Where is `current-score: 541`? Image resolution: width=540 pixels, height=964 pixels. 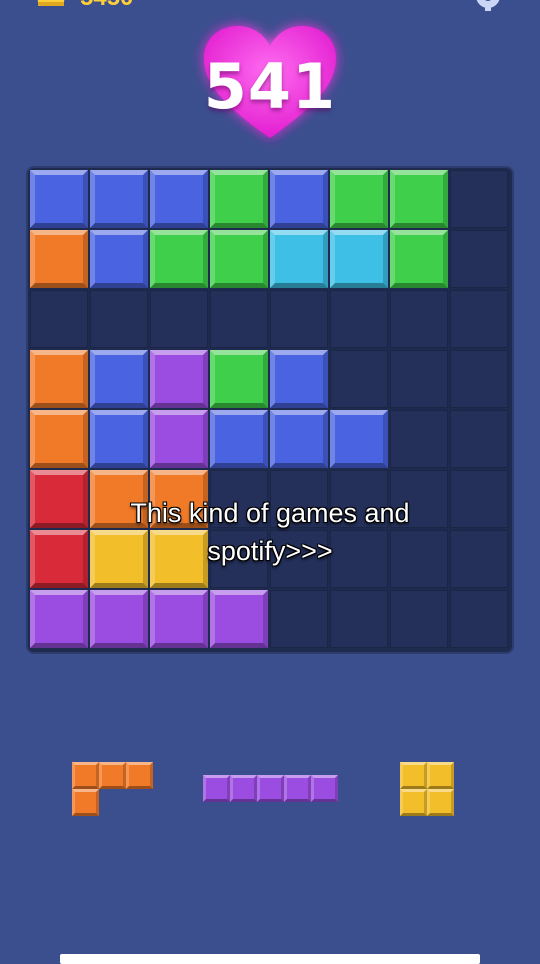
current-score: 541 is located at coordinates (270, 86).